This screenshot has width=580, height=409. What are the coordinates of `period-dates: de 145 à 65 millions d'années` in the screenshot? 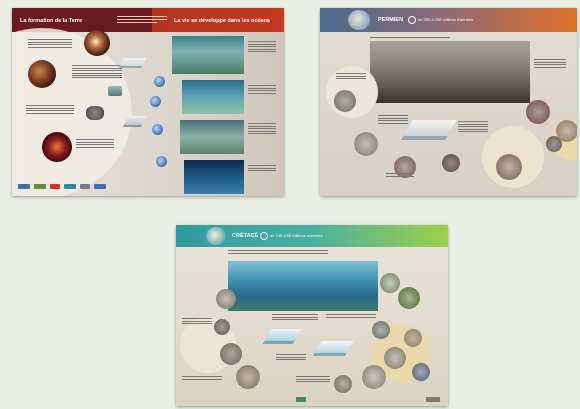 It's located at (296, 235).